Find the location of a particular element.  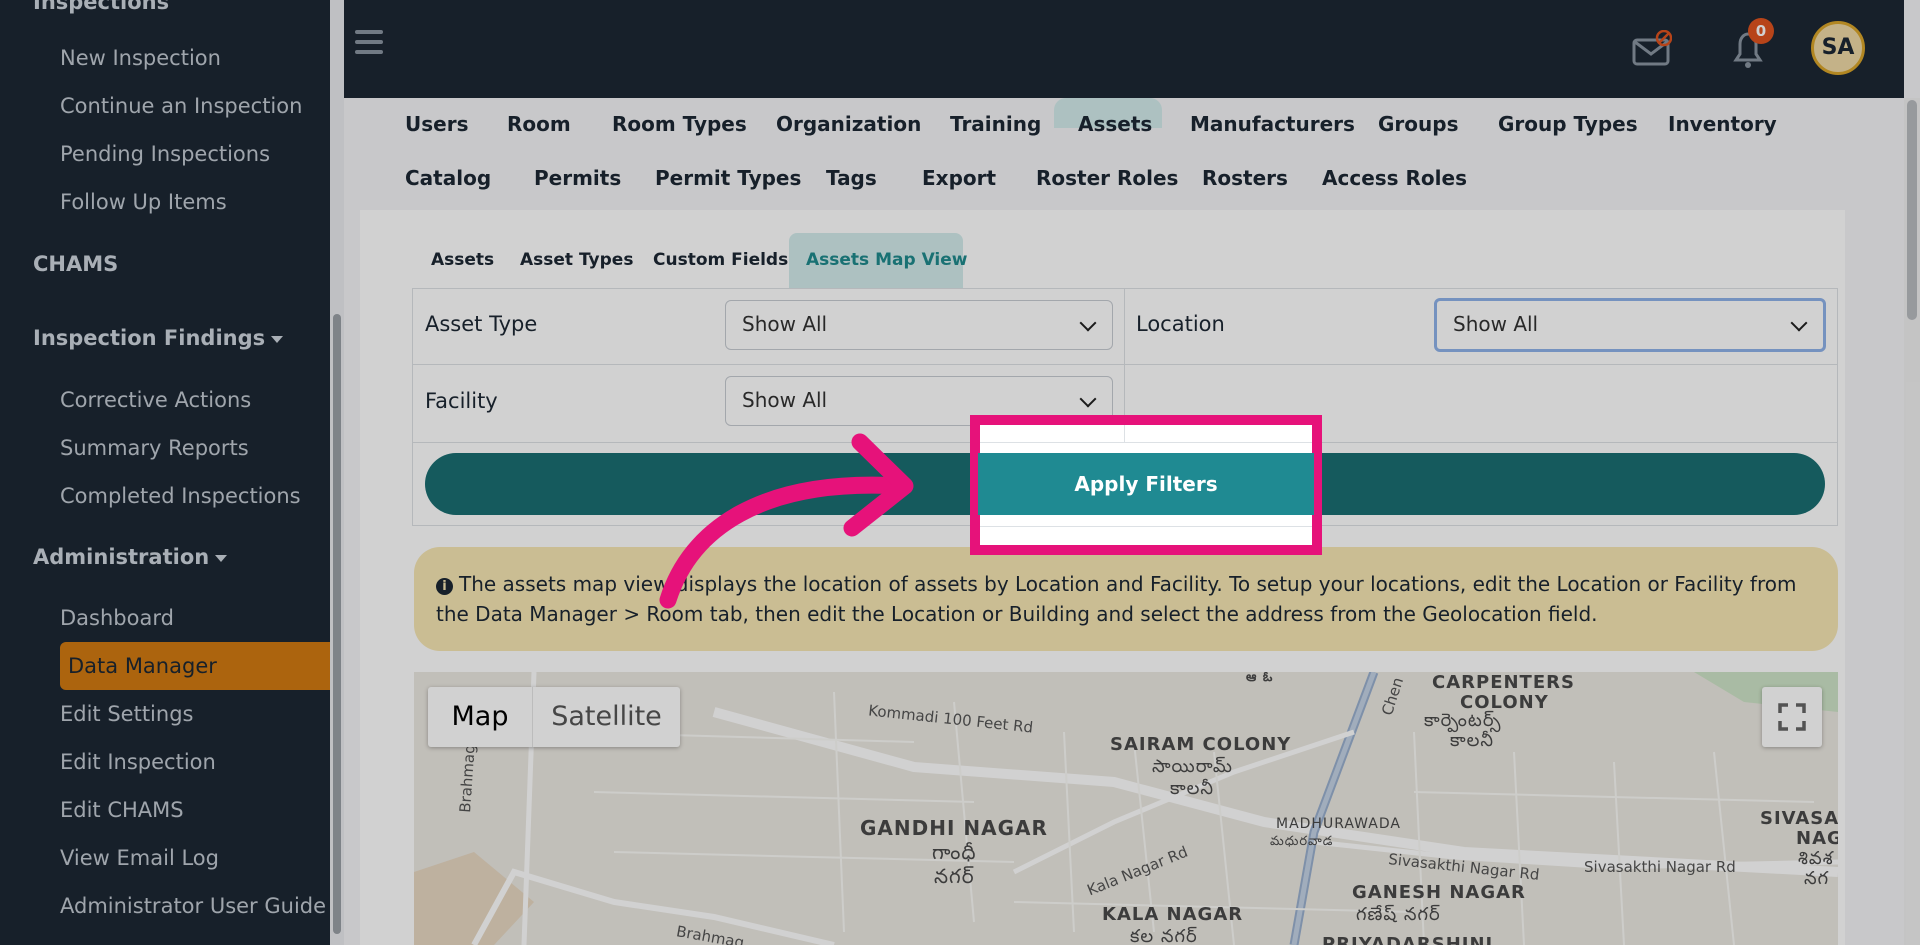

map-type-control: Map Satellite is located at coordinates (554, 717).